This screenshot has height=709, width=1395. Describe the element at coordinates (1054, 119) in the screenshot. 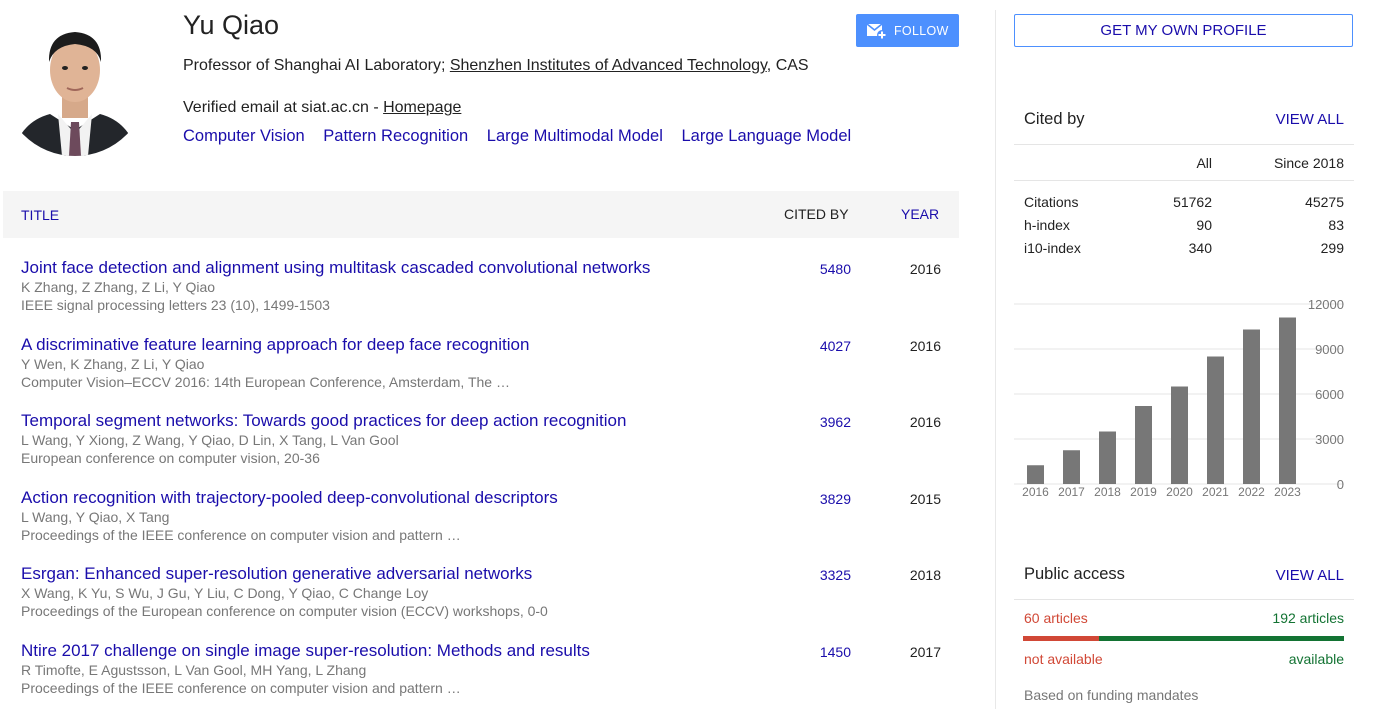

I see `cited-by-heading: Cited by` at that location.